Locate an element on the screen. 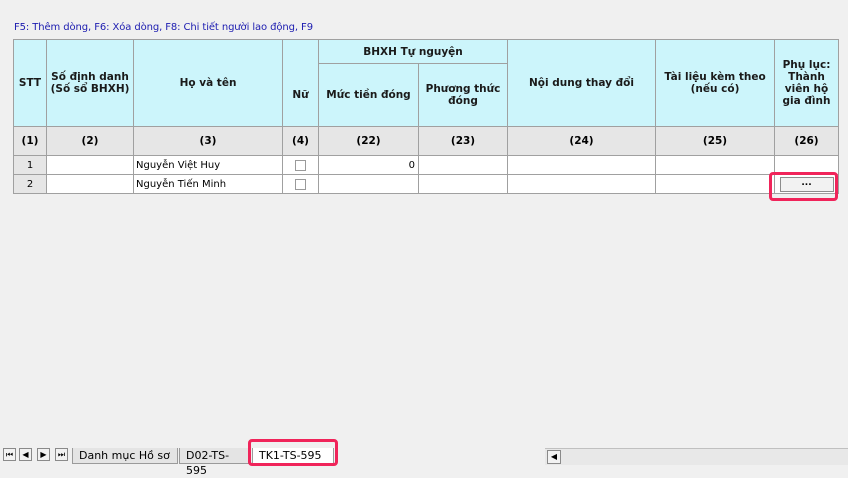 The height and width of the screenshot is (478, 848). column-number: (22) is located at coordinates (368, 141).